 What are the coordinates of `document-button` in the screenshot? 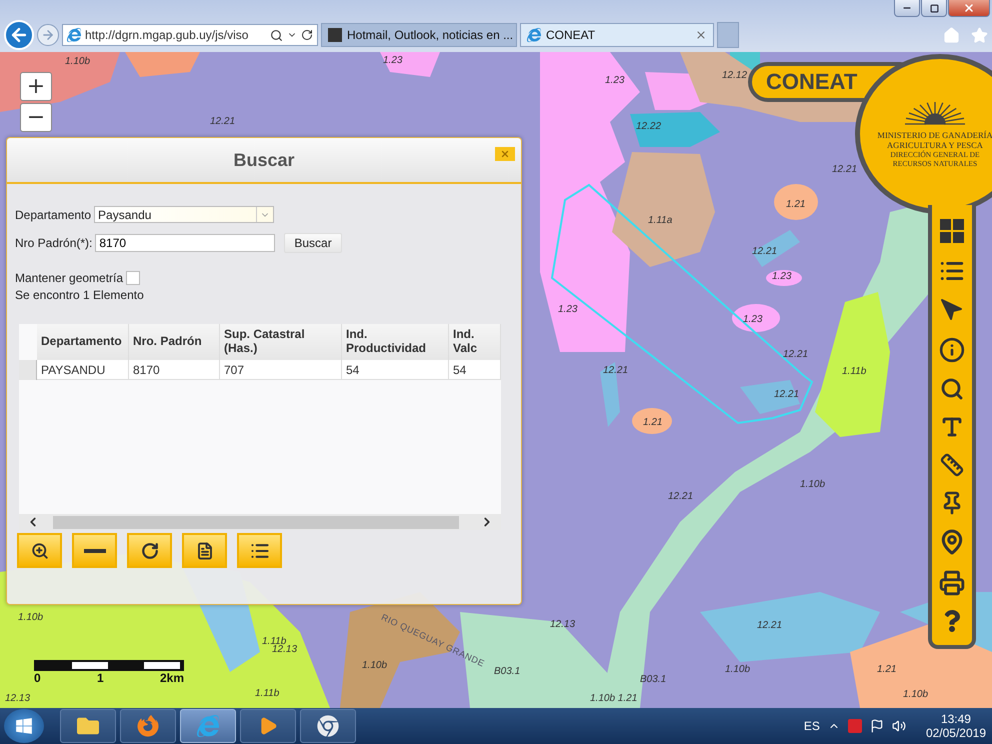 It's located at (204, 550).